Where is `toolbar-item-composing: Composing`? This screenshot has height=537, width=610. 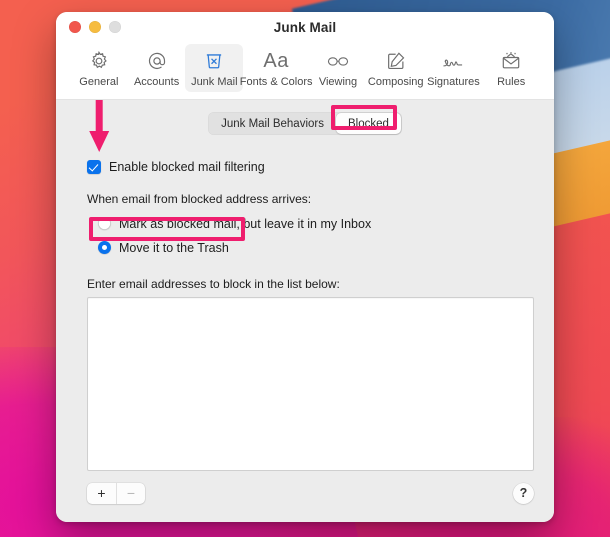 toolbar-item-composing: Composing is located at coordinates (396, 68).